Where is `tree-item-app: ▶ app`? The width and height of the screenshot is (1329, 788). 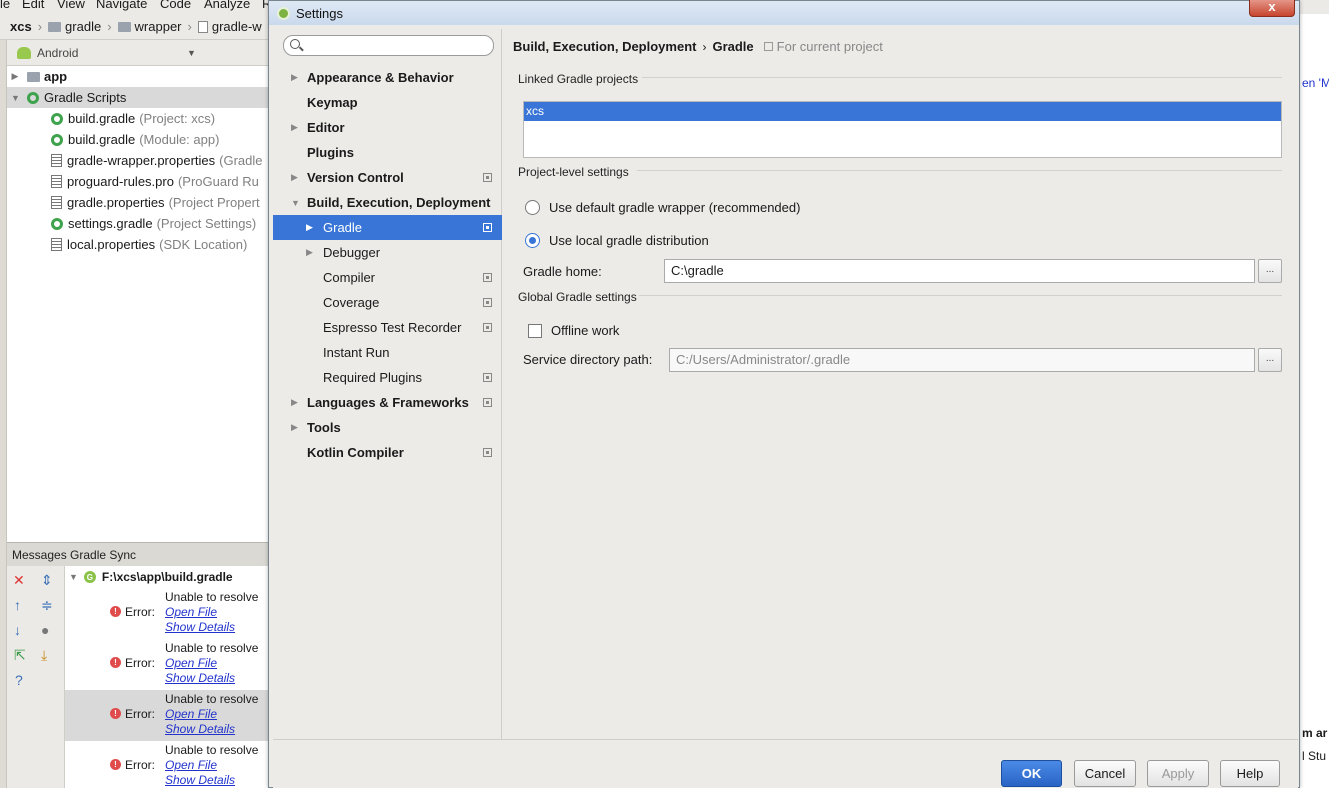 tree-item-app: ▶ app is located at coordinates (138, 76).